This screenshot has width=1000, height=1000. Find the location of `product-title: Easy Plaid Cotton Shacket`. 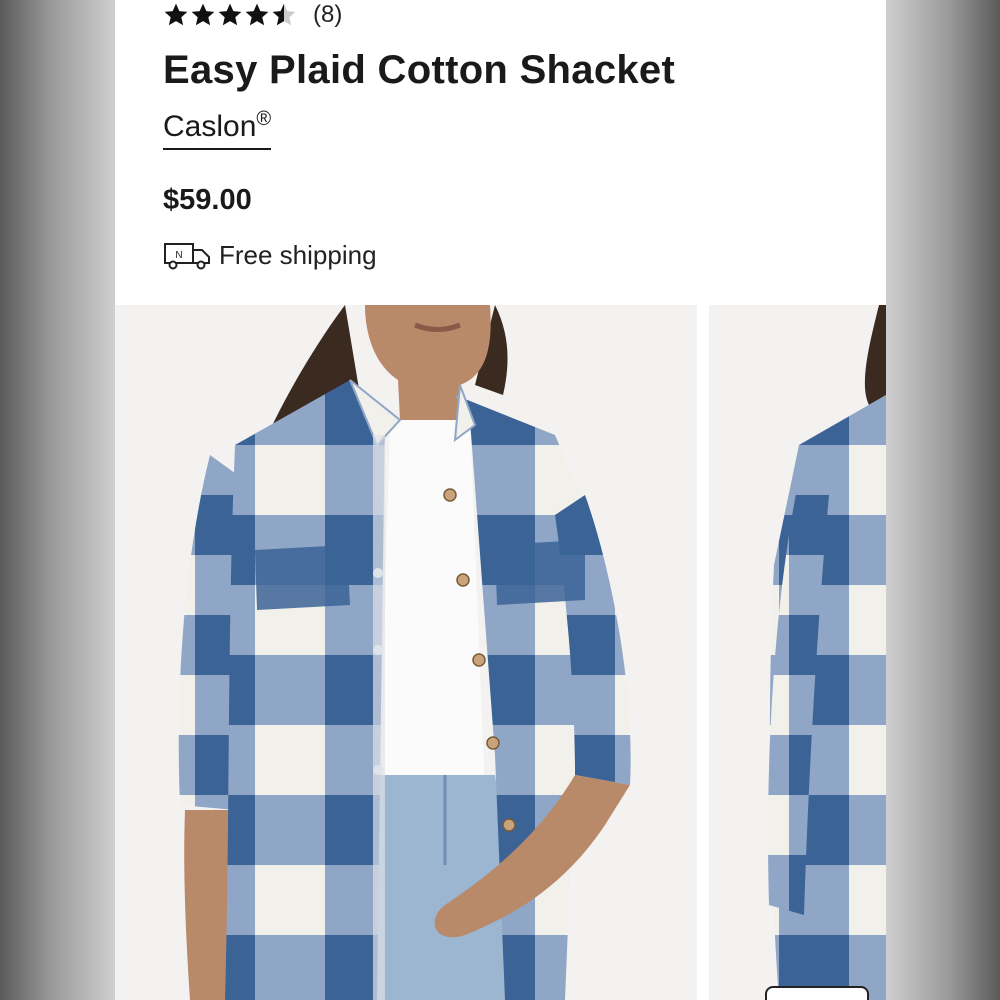

product-title: Easy Plaid Cotton Shacket is located at coordinates (419, 70).